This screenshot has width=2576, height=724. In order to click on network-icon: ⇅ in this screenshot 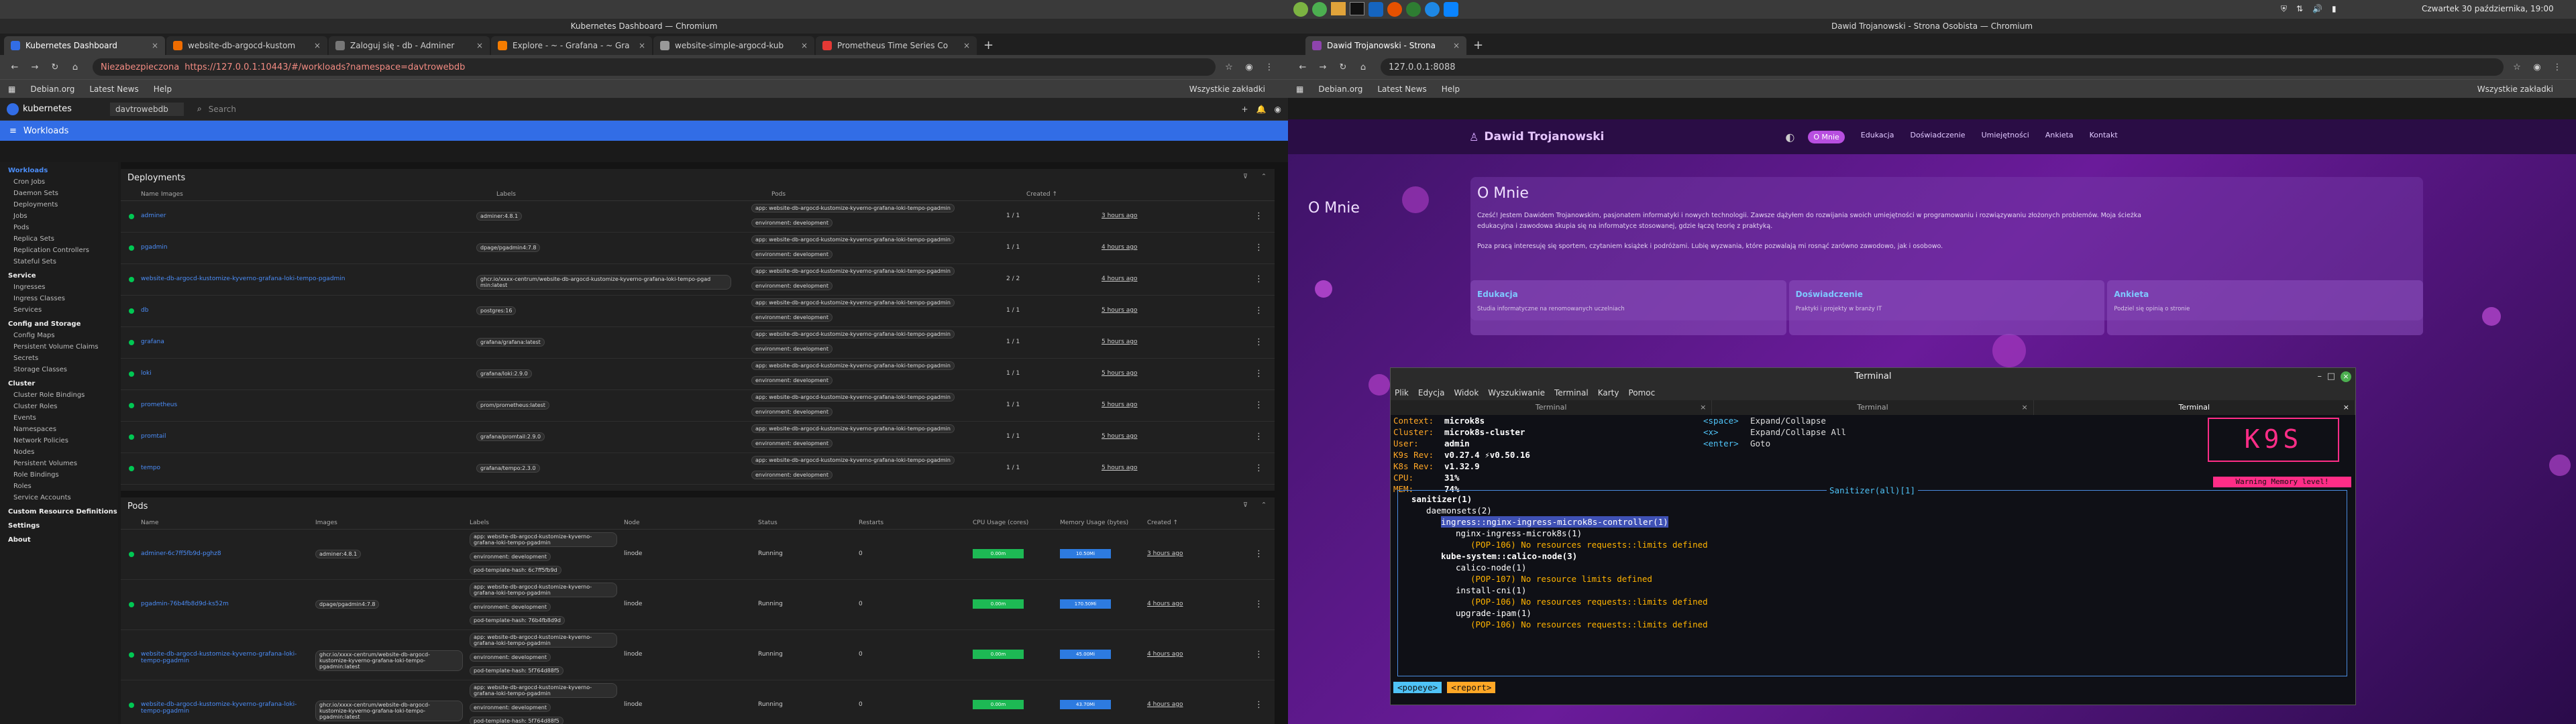, I will do `click(2299, 9)`.